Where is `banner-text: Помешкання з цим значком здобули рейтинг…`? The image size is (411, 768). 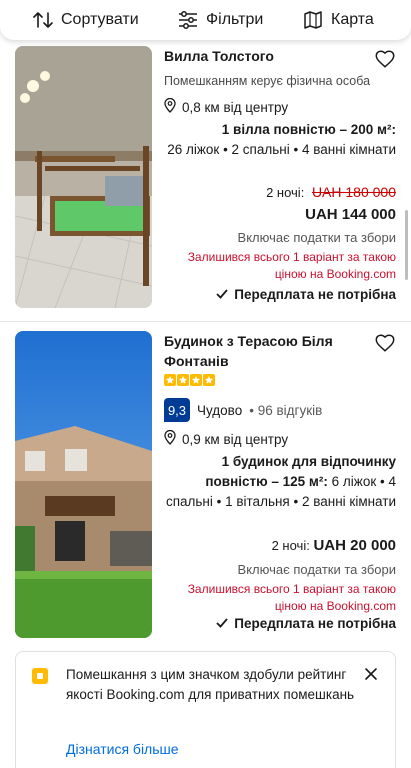
banner-text: Помешкання з цим значком здобули рейтинг… is located at coordinates (210, 684).